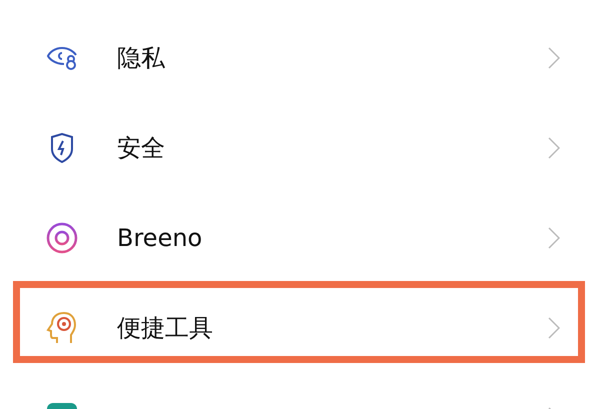  Describe the element at coordinates (159, 238) in the screenshot. I see `item-label: Breeno` at that location.